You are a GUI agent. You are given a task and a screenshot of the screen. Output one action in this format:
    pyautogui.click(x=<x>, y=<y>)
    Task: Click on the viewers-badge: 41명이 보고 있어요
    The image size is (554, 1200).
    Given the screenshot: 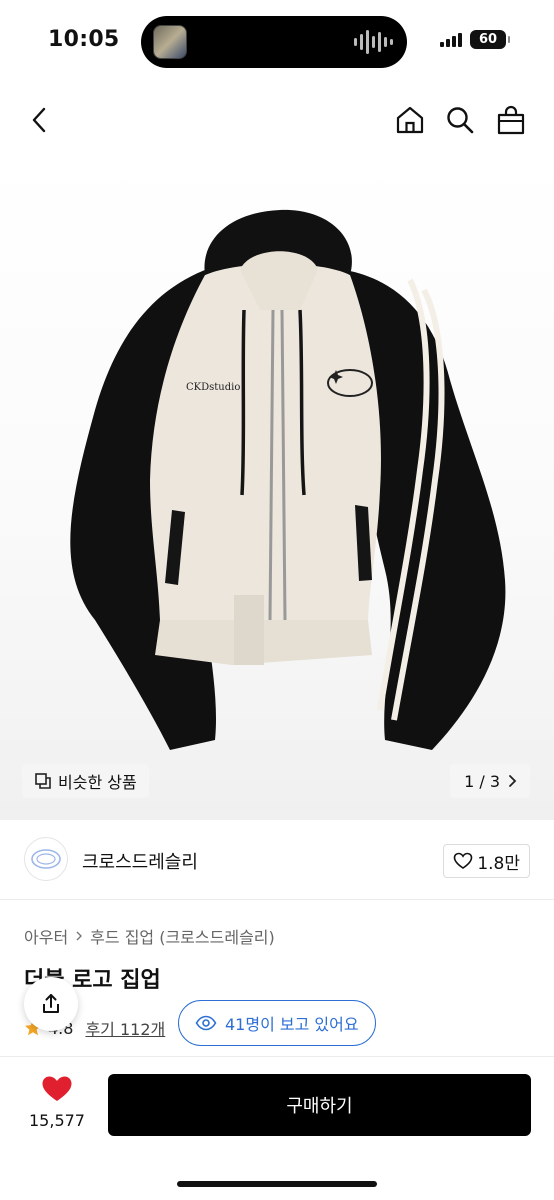 What is the action you would take?
    pyautogui.click(x=277, y=1023)
    